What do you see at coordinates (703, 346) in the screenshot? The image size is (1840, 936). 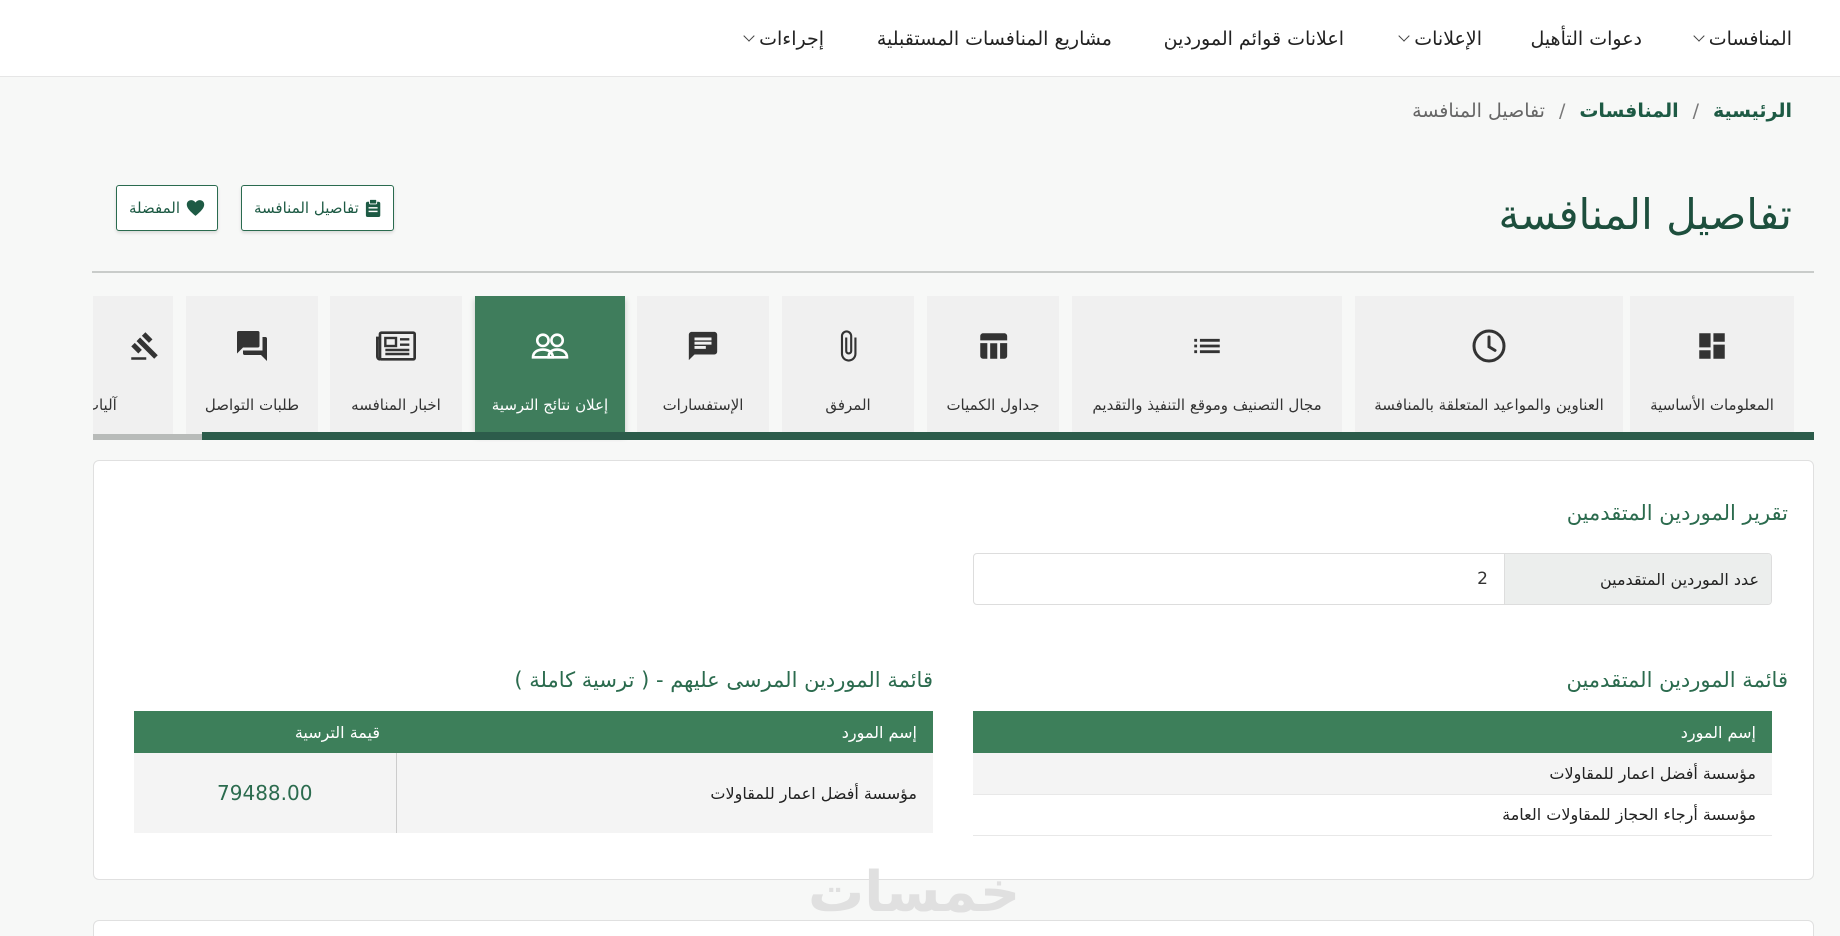 I see `chat-icon` at bounding box center [703, 346].